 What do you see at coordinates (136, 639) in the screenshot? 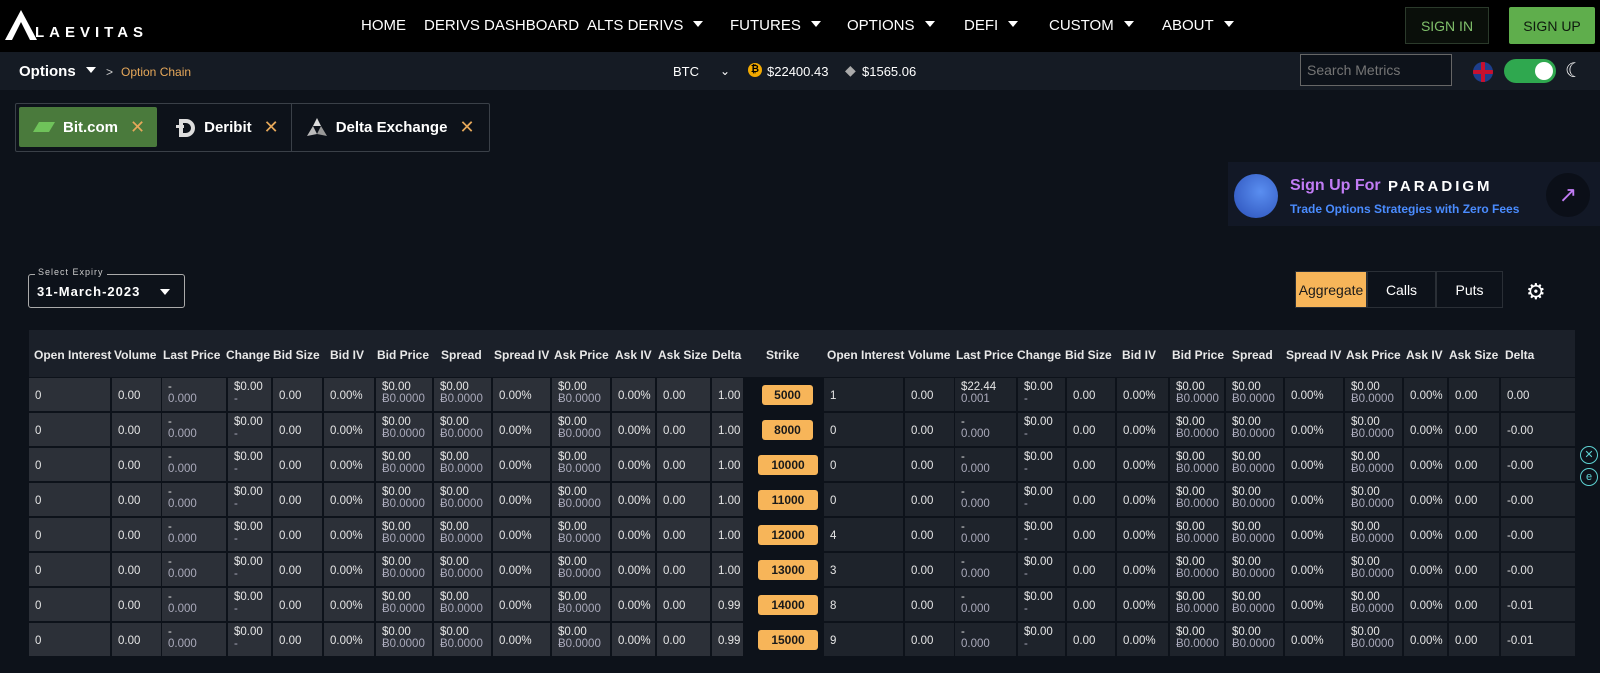
I see `calls-cell-vol: 0.00` at bounding box center [136, 639].